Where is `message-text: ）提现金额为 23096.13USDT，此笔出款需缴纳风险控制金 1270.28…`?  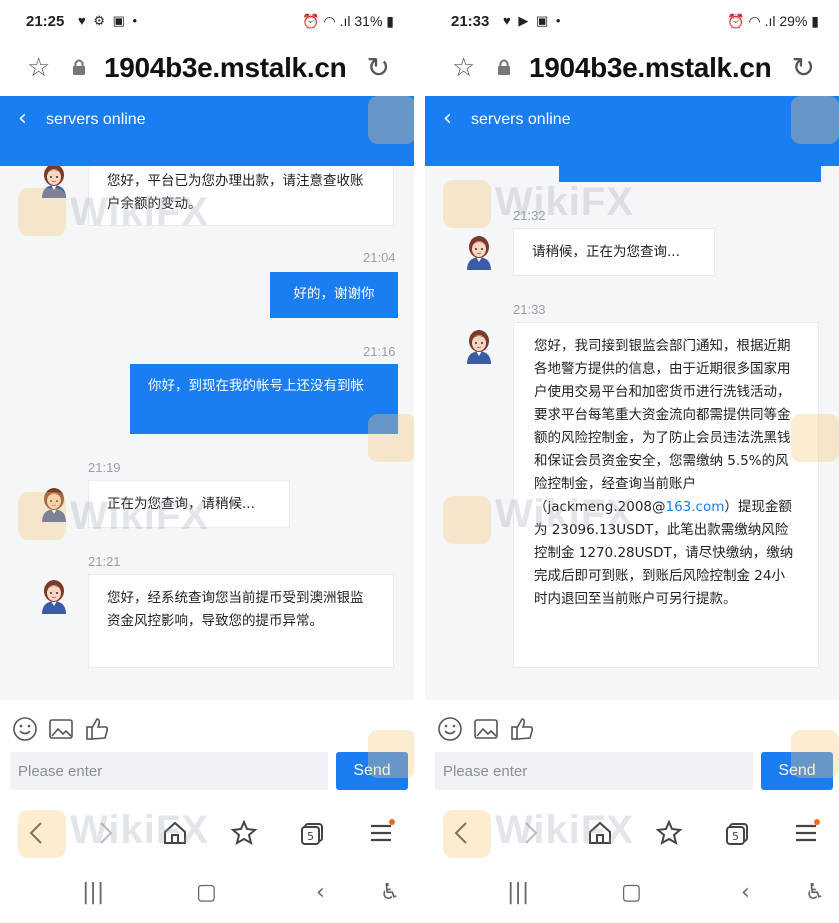 message-text: ）提现金额为 23096.13USDT，此笔出款需缴纳风险控制金 1270.28… is located at coordinates (664, 553).